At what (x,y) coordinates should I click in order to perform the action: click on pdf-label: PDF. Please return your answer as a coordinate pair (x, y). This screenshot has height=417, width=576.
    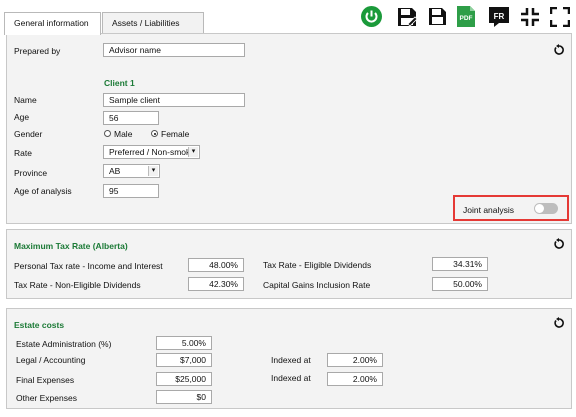
    Looking at the image, I should click on (466, 18).